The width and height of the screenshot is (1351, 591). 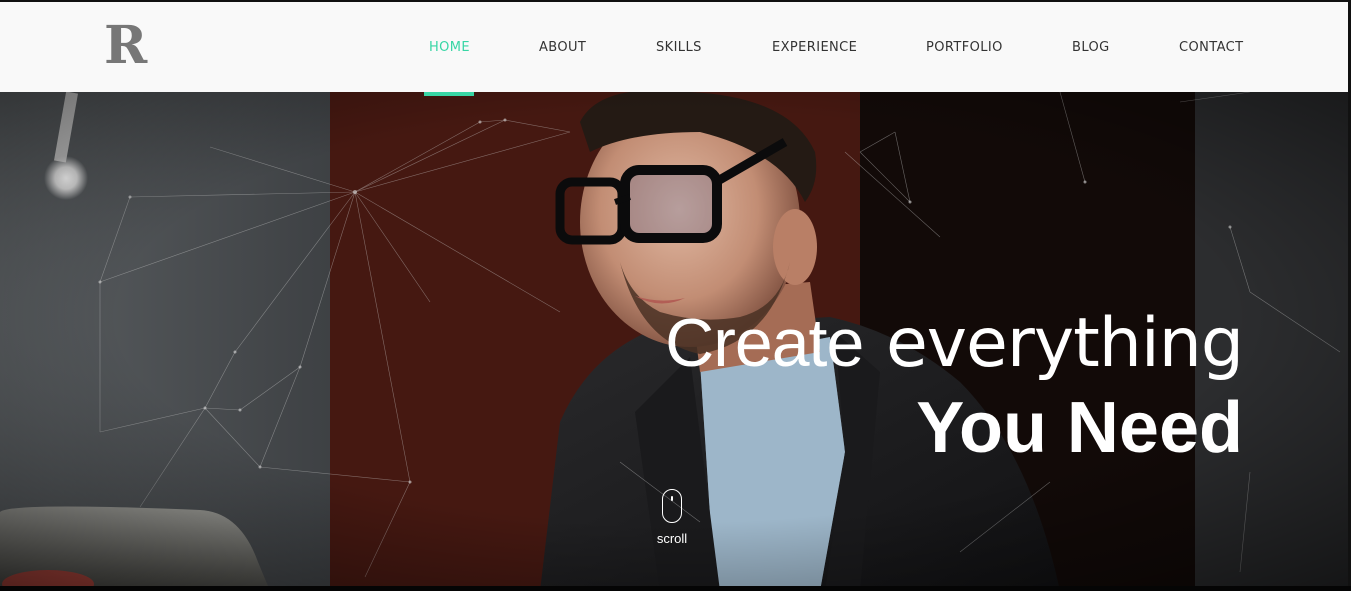 I want to click on hero-headline: Create everything You Need, so click(x=954, y=389).